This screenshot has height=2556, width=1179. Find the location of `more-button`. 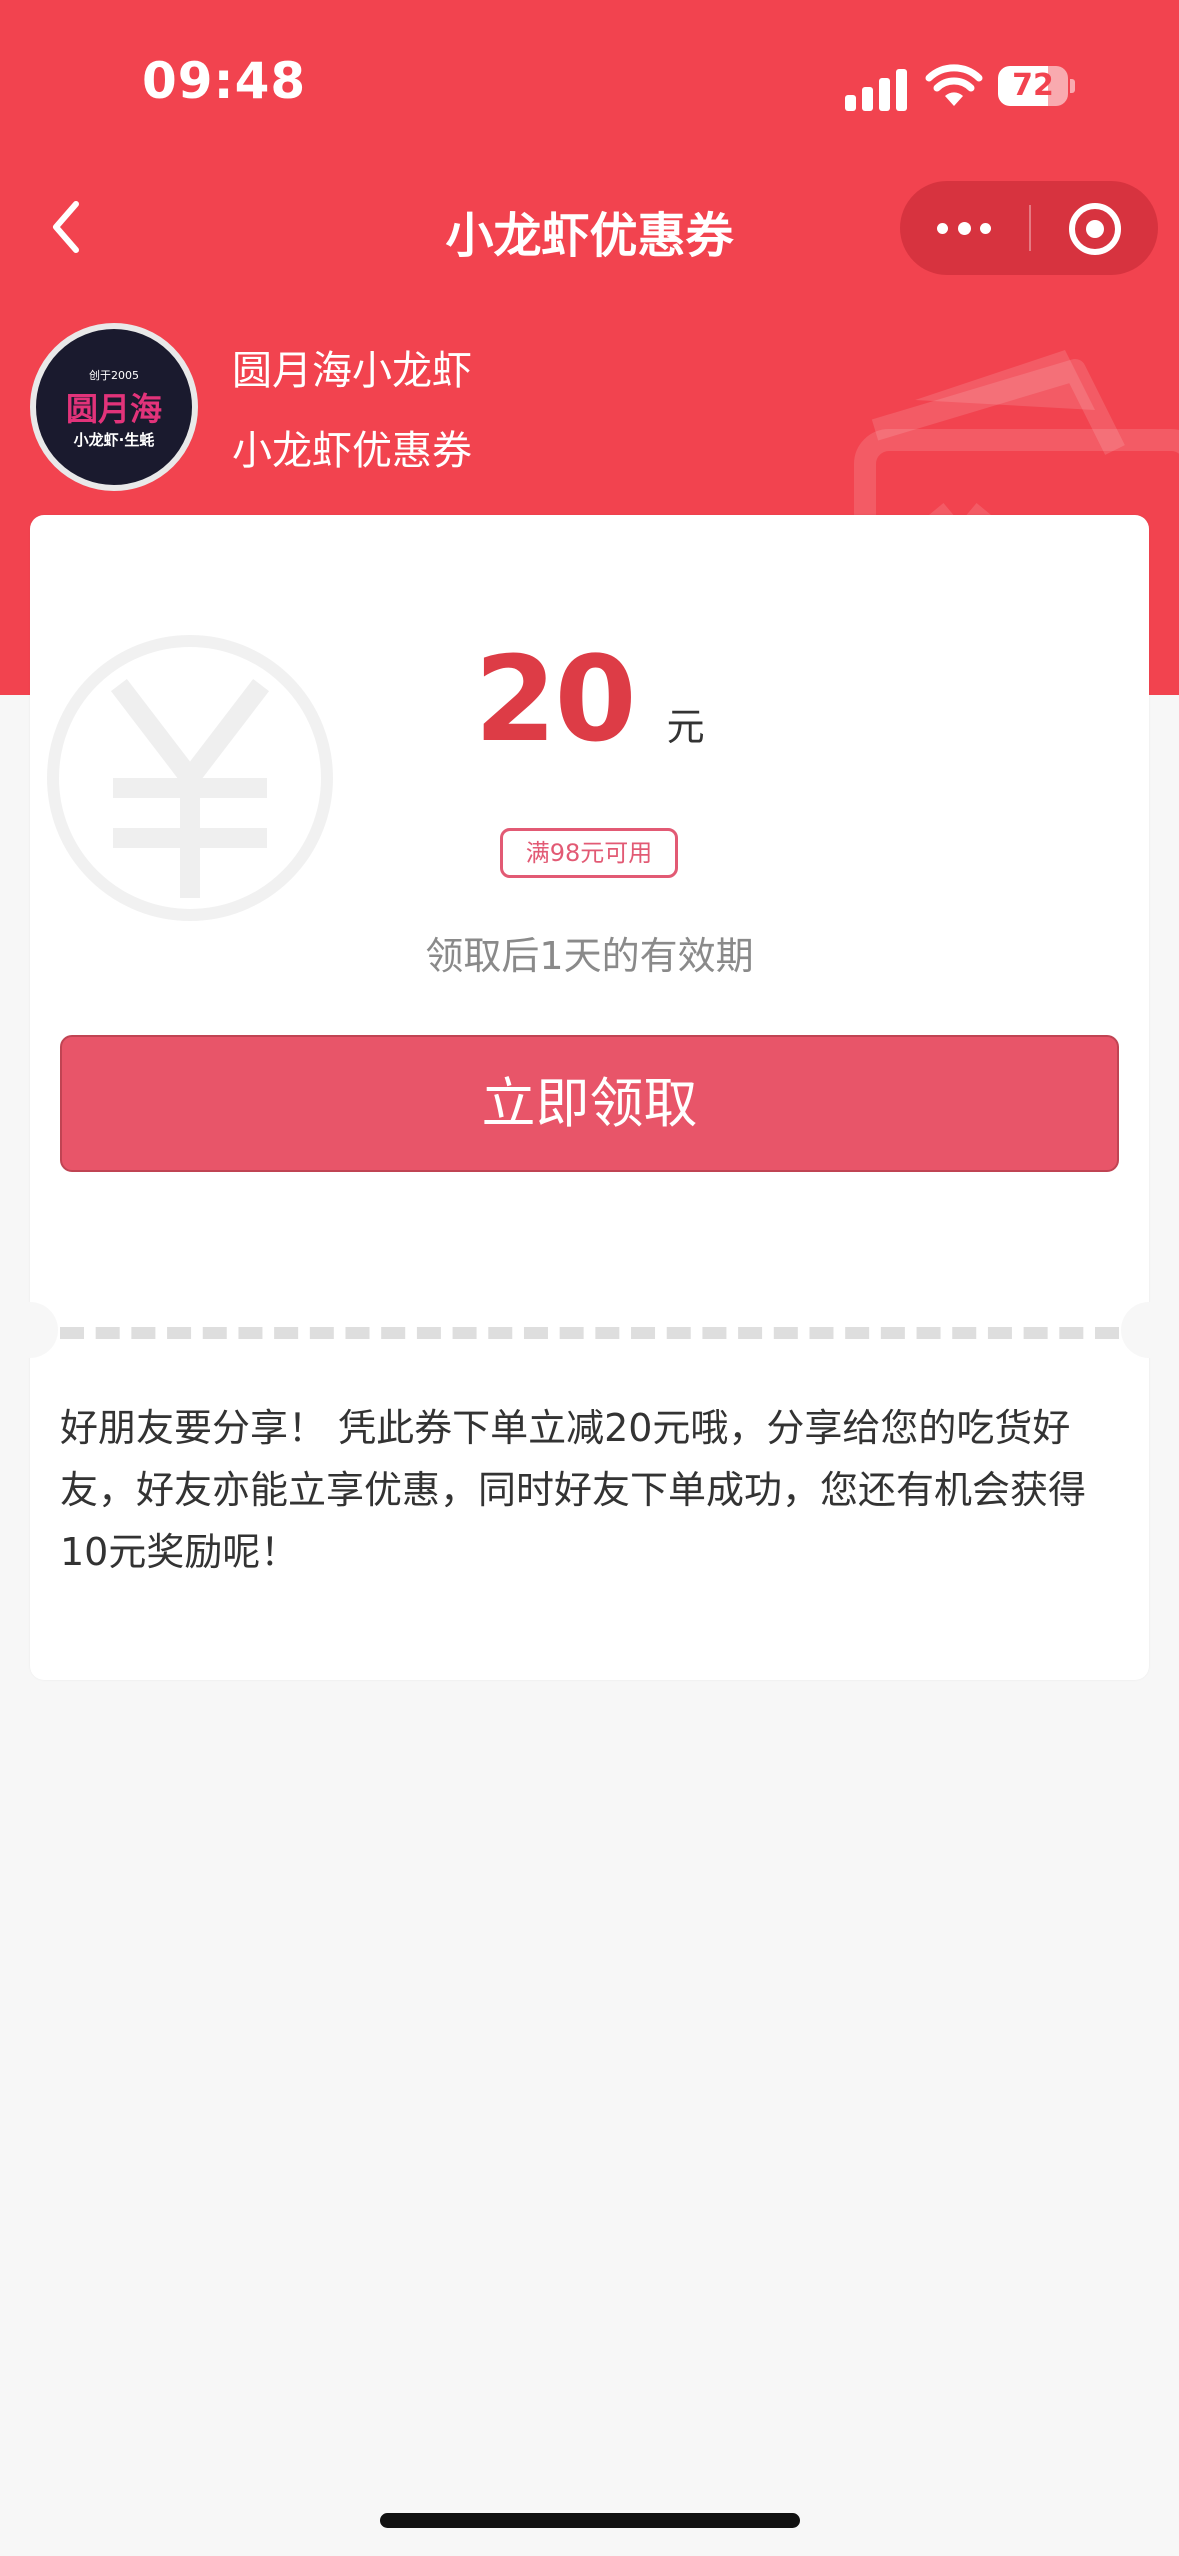

more-button is located at coordinates (964, 228).